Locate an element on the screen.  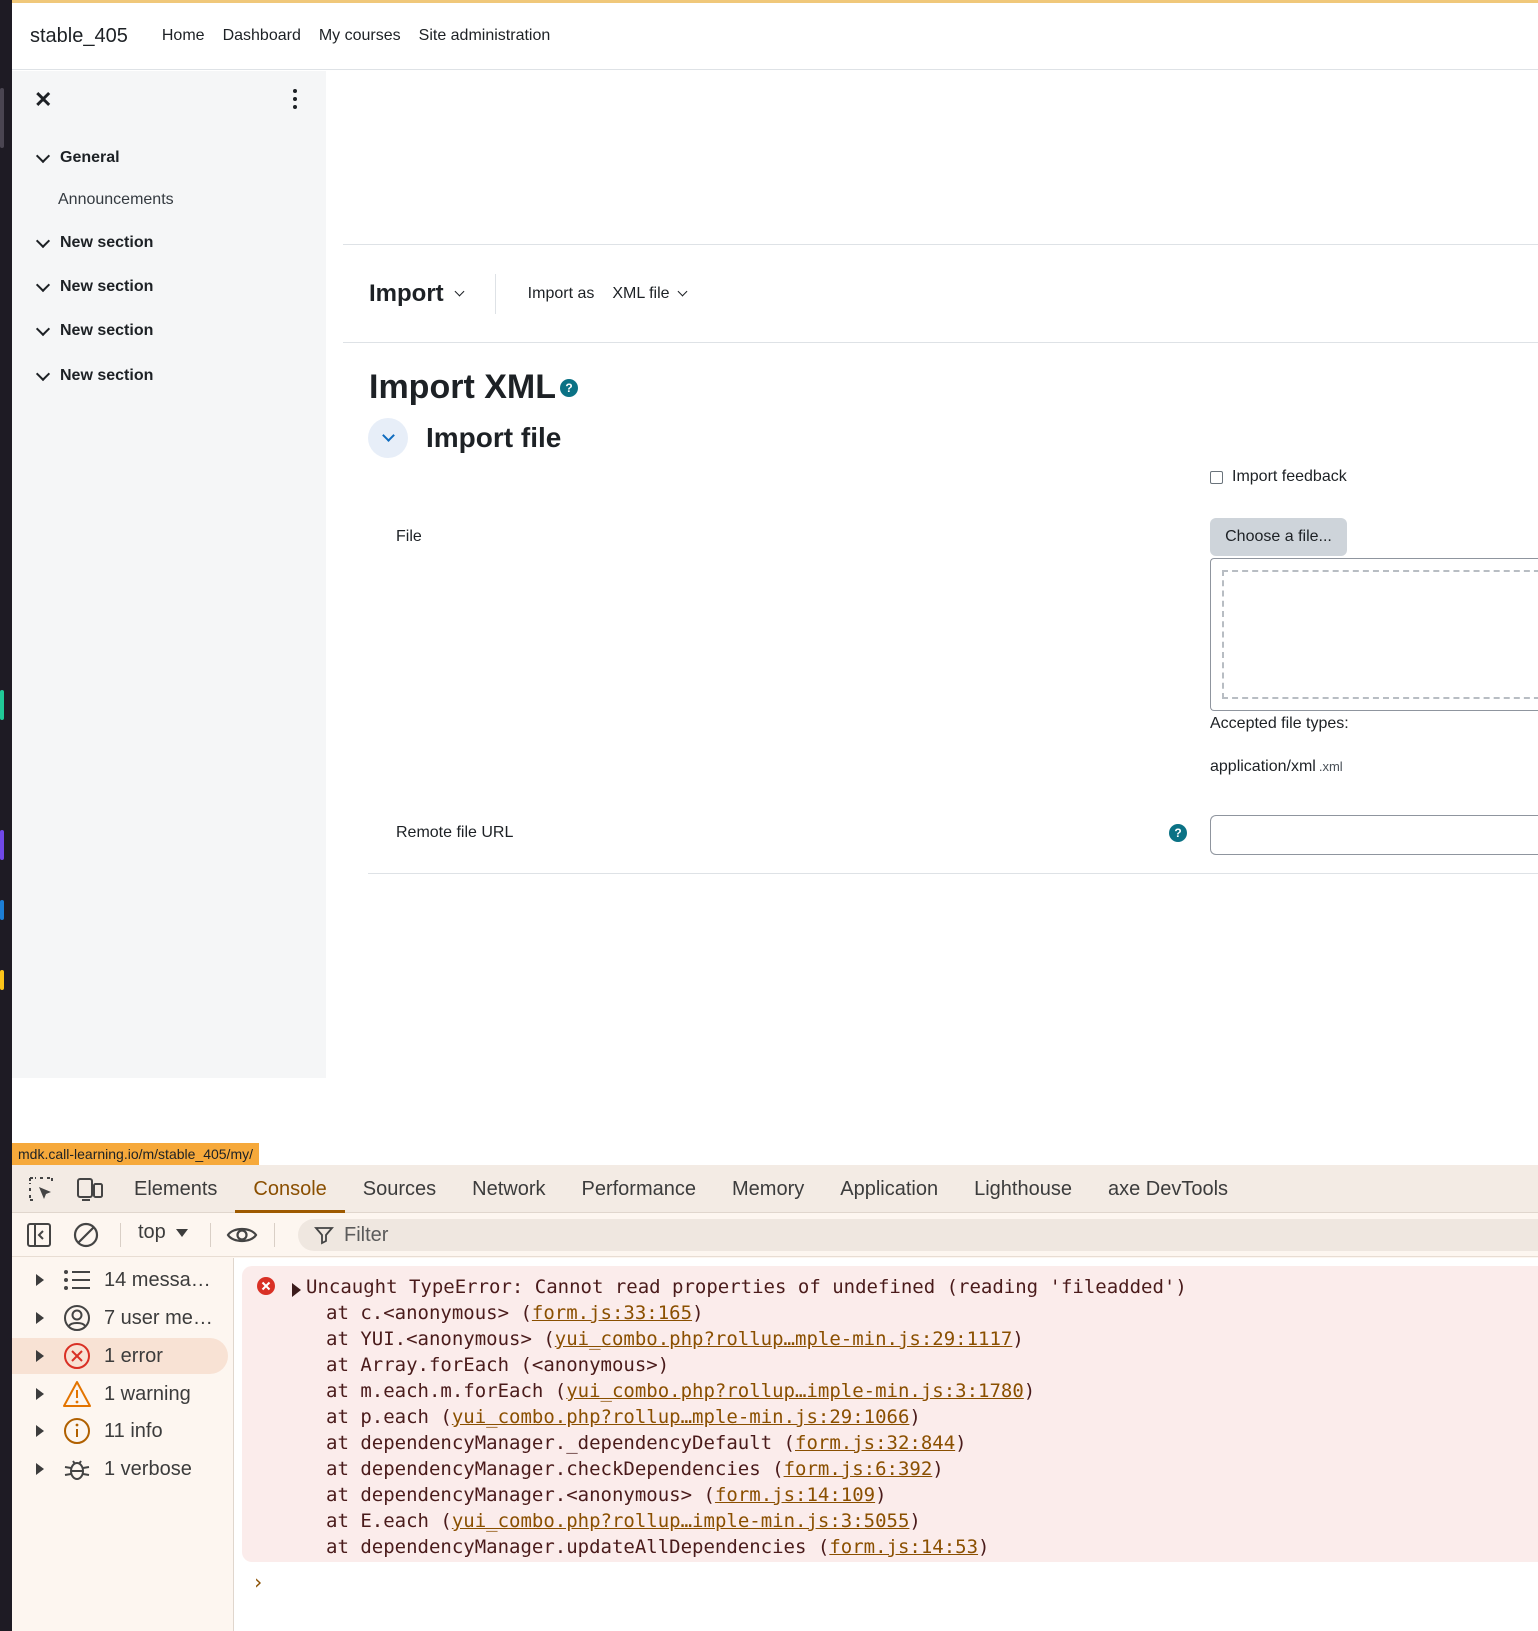
sidebar-item-label: 11 info is located at coordinates (133, 1430).